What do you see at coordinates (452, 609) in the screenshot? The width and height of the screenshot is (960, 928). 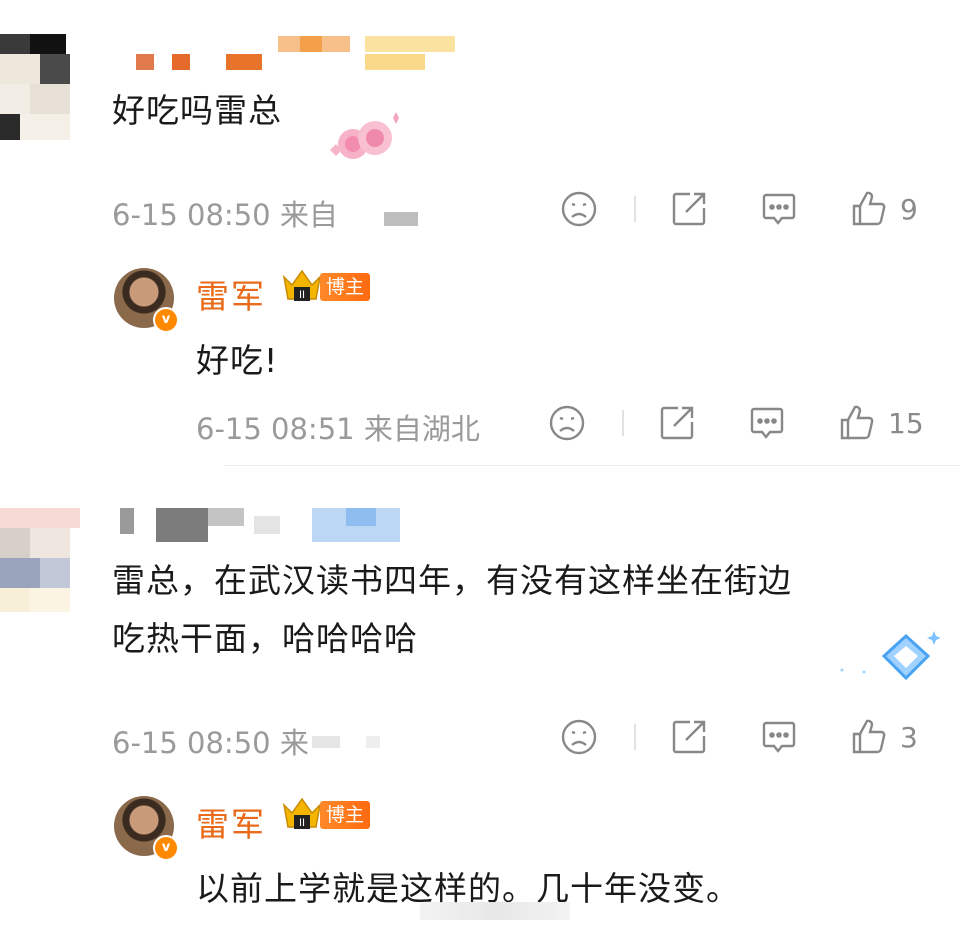 I see `comment-text: 雷总，在武汉读书四年，有没有这样坐在街边 吃热干面，哈哈哈哈` at bounding box center [452, 609].